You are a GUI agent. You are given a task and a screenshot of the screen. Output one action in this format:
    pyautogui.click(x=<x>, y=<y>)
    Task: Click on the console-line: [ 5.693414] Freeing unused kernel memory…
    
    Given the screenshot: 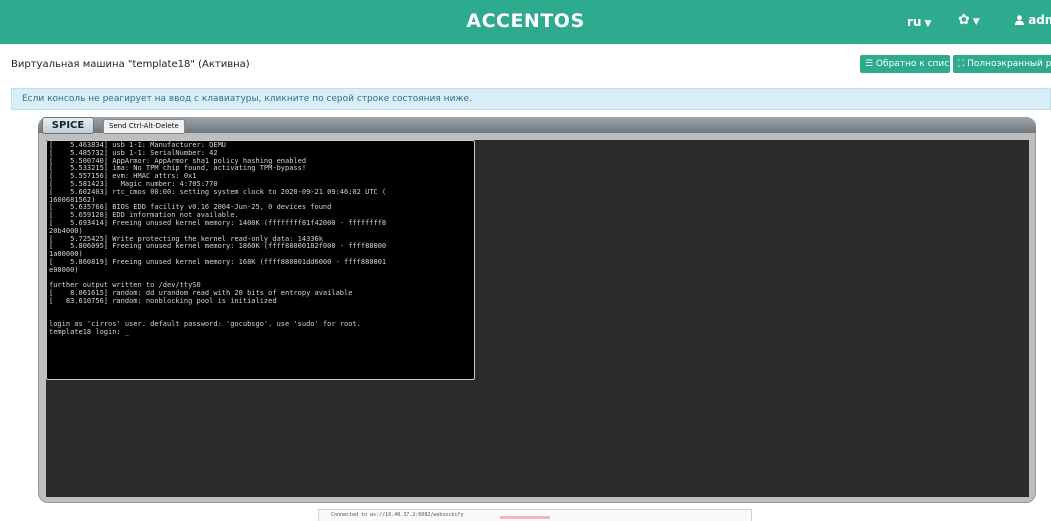 What is the action you would take?
    pyautogui.click(x=218, y=222)
    